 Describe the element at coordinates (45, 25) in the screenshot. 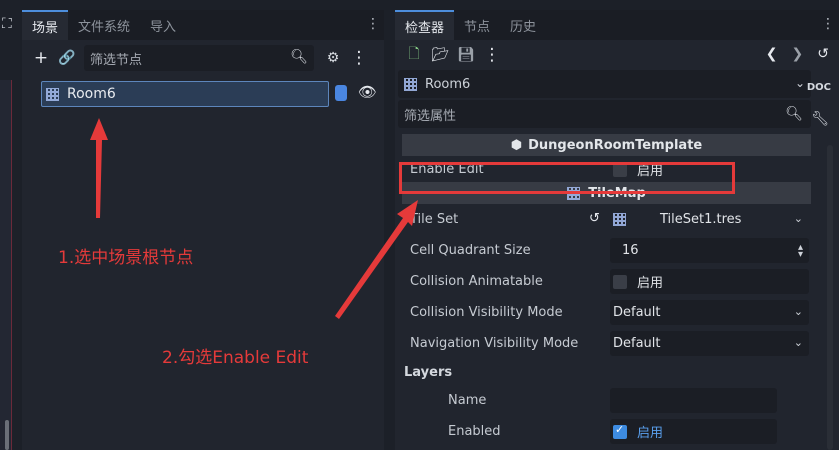

I see `tab-scene: 场景` at that location.